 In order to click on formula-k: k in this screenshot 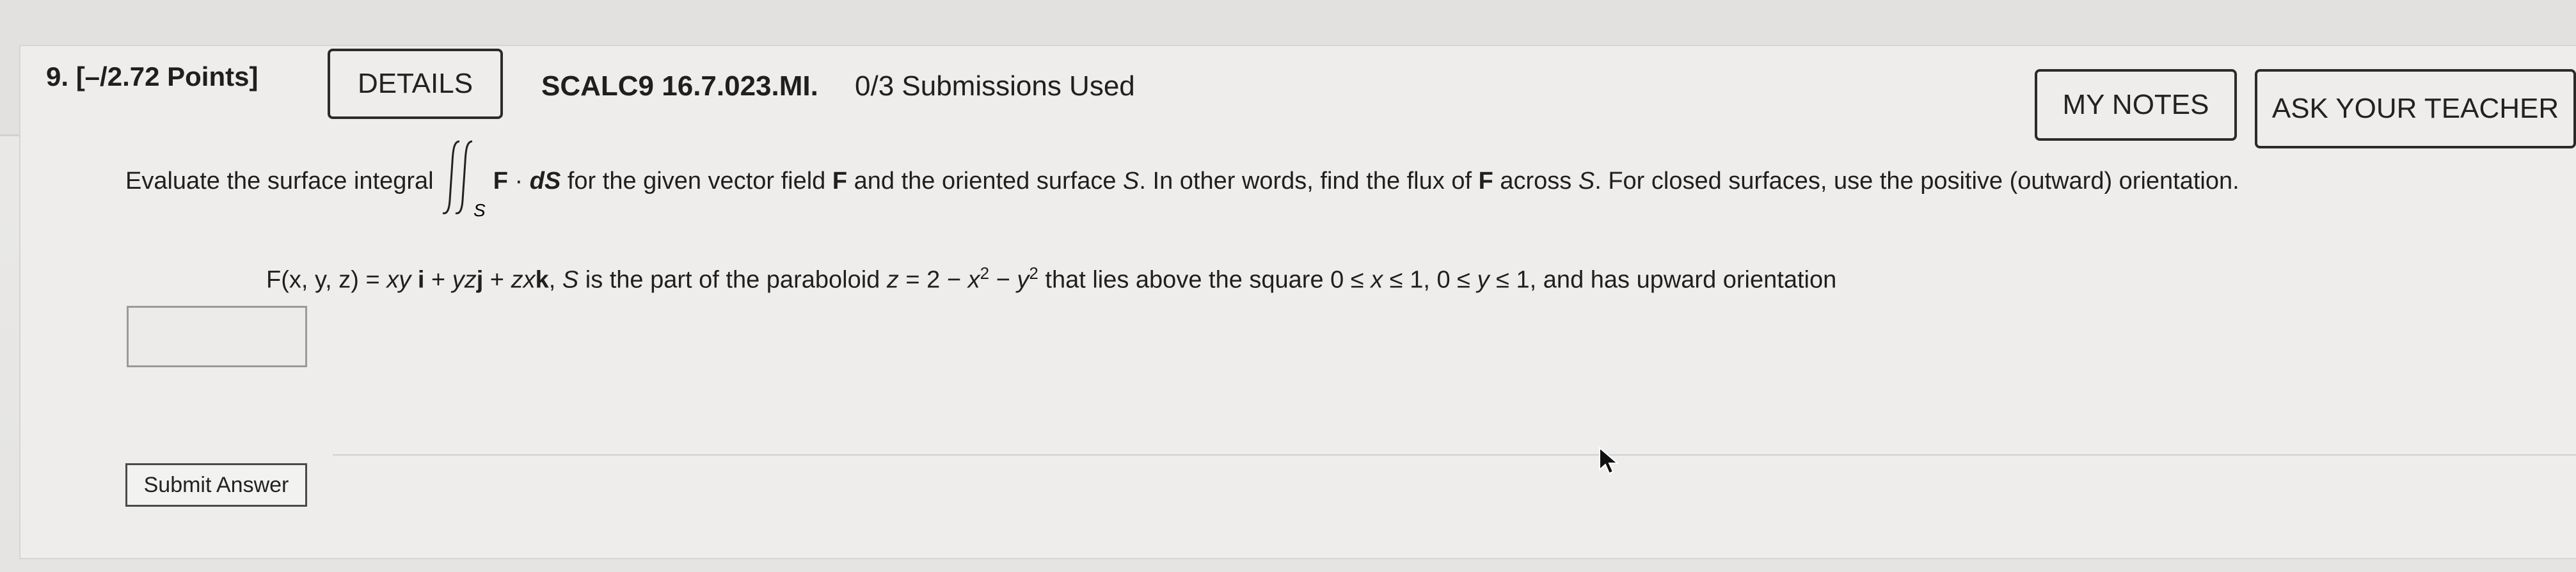, I will do `click(542, 280)`.